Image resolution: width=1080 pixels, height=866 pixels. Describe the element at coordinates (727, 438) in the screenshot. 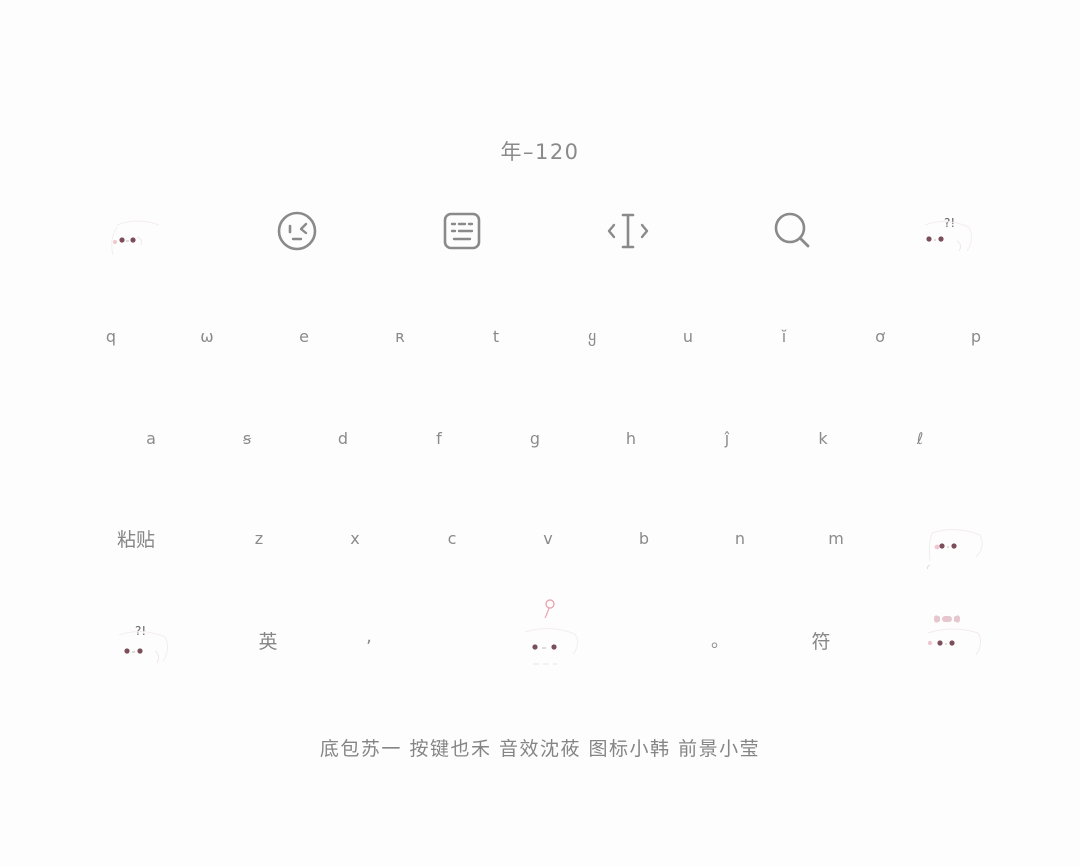

I see `key-j: ĵ` at that location.